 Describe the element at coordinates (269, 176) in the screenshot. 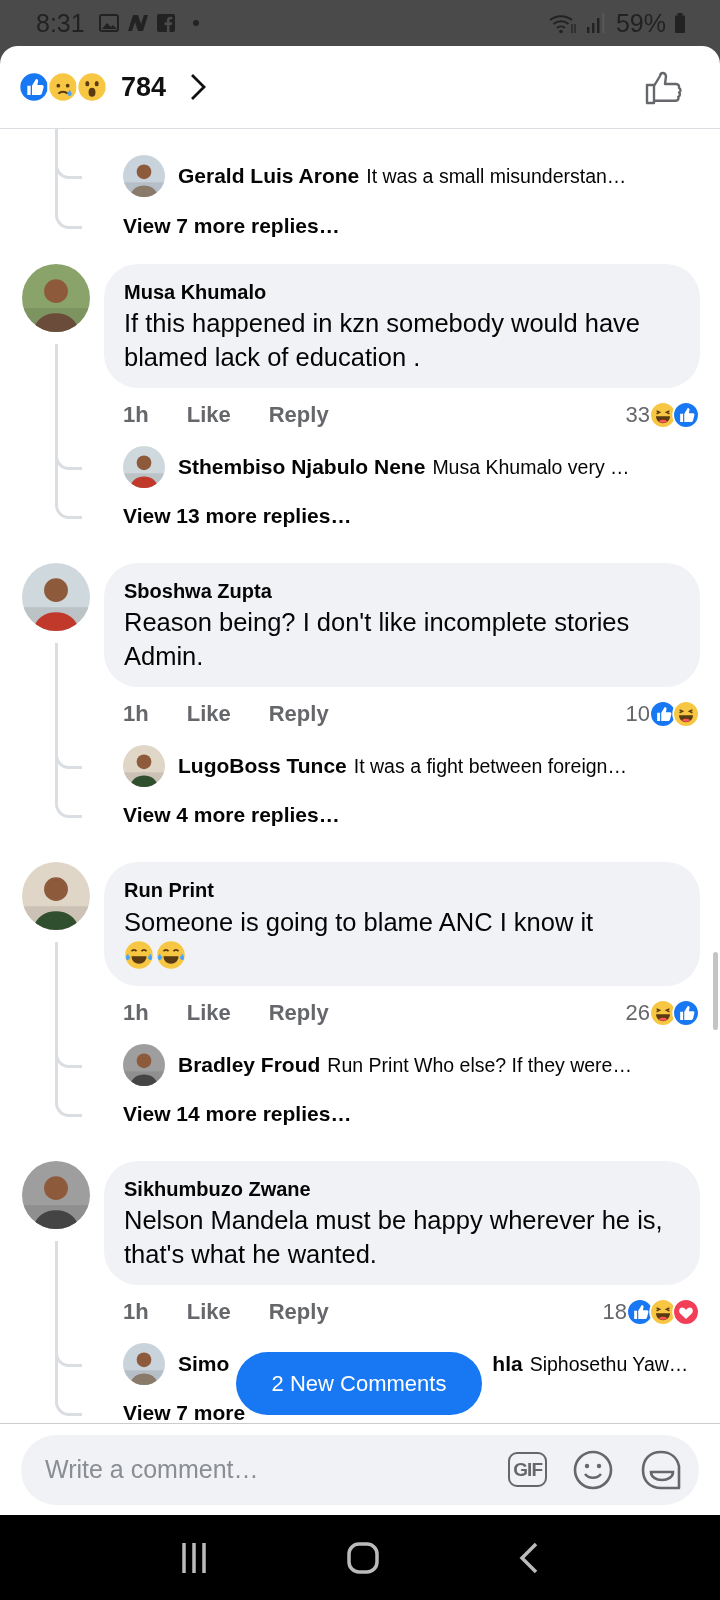

I see `reply-author: Gerald Luis Arone` at that location.